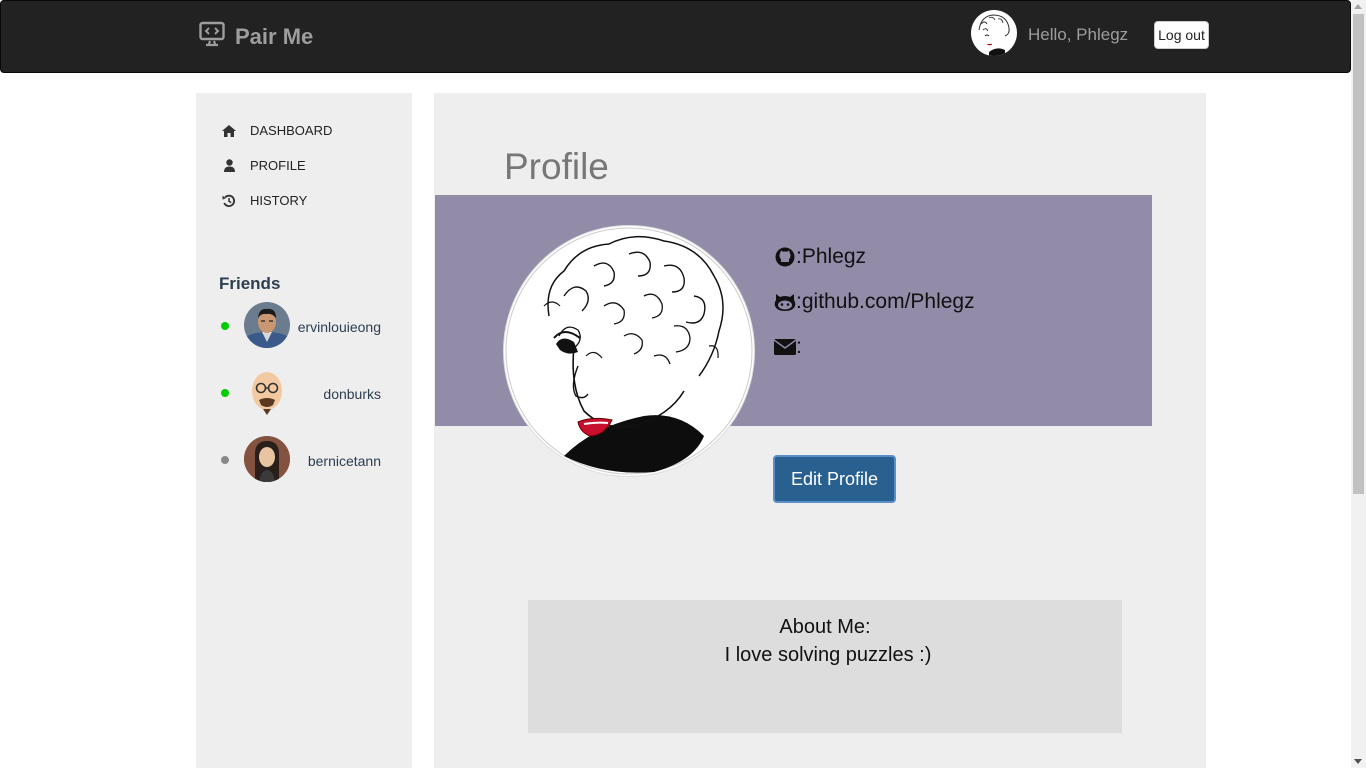 This screenshot has width=1366, height=768. Describe the element at coordinates (279, 200) in the screenshot. I see `sidebar-item-label: History` at that location.